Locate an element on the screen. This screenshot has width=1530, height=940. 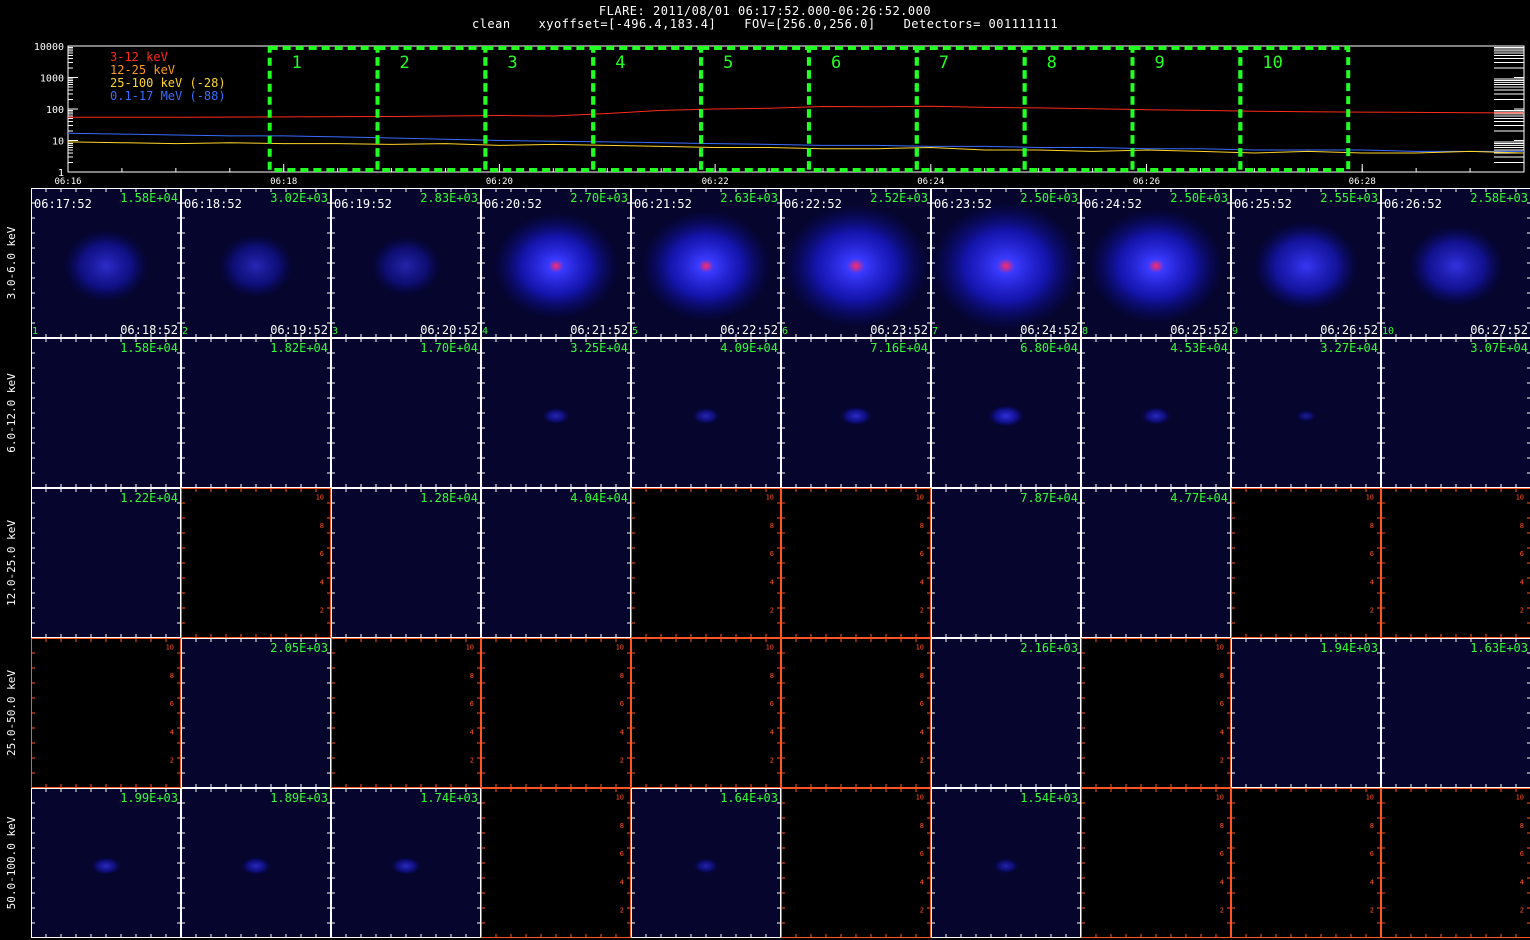
row-label: 6.0-12.0 keV is located at coordinates (11, 413).